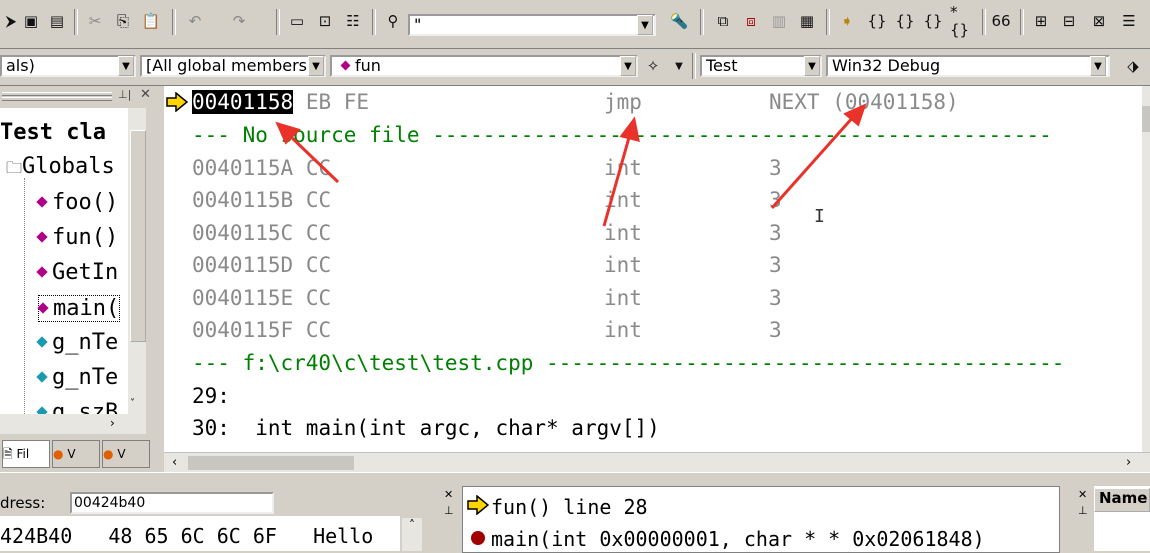 The image size is (1150, 553). What do you see at coordinates (23, 503) in the screenshot?
I see `memory-address-label: dress:` at bounding box center [23, 503].